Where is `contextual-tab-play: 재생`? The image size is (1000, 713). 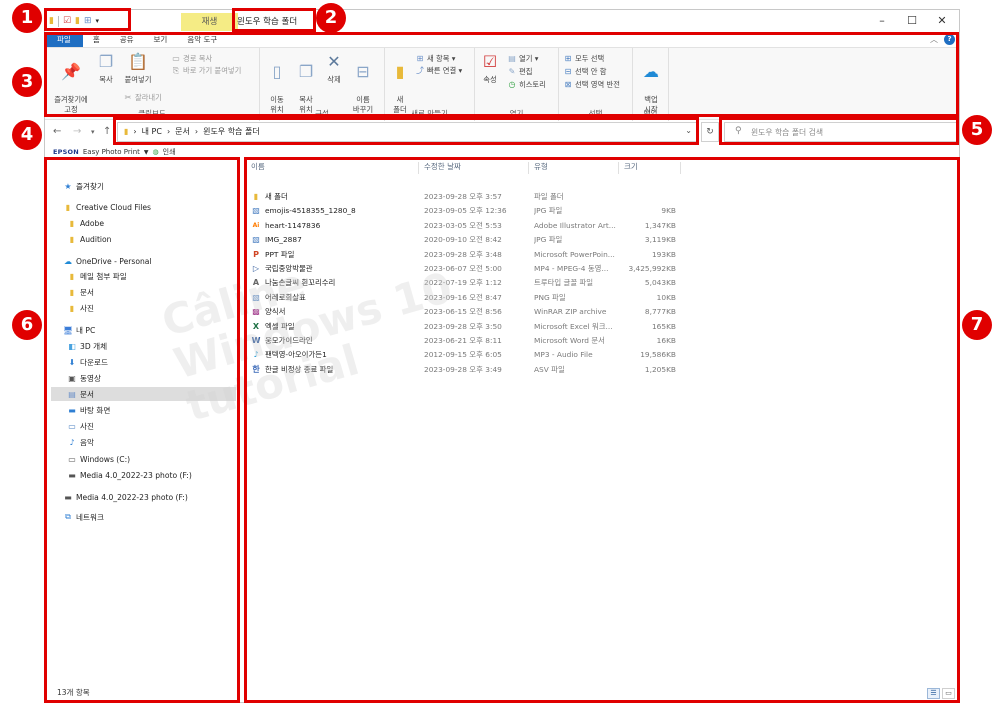 contextual-tab-play: 재생 is located at coordinates (209, 22).